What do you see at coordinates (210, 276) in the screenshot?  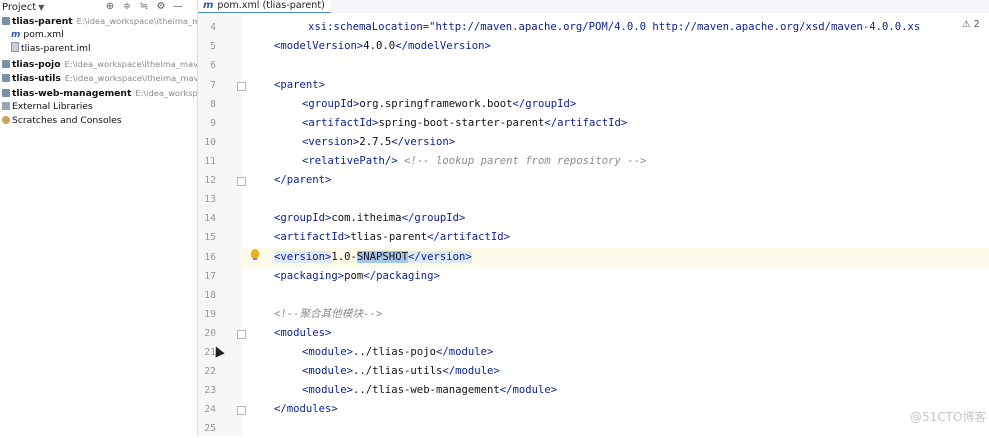 I see `line-number: 17` at bounding box center [210, 276].